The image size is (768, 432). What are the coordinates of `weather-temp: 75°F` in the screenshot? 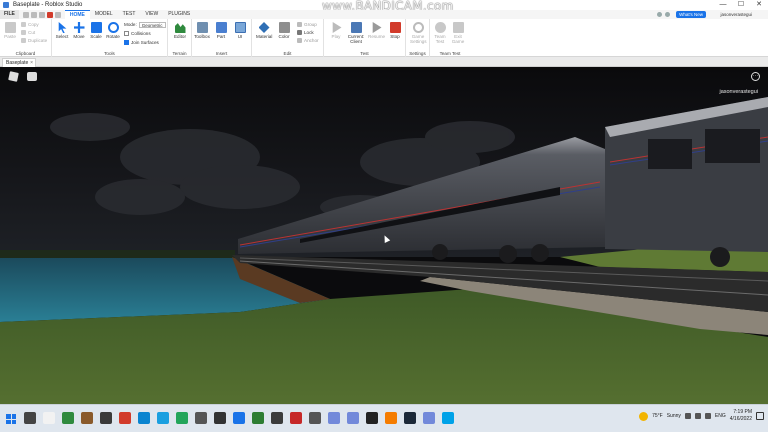 It's located at (657, 416).